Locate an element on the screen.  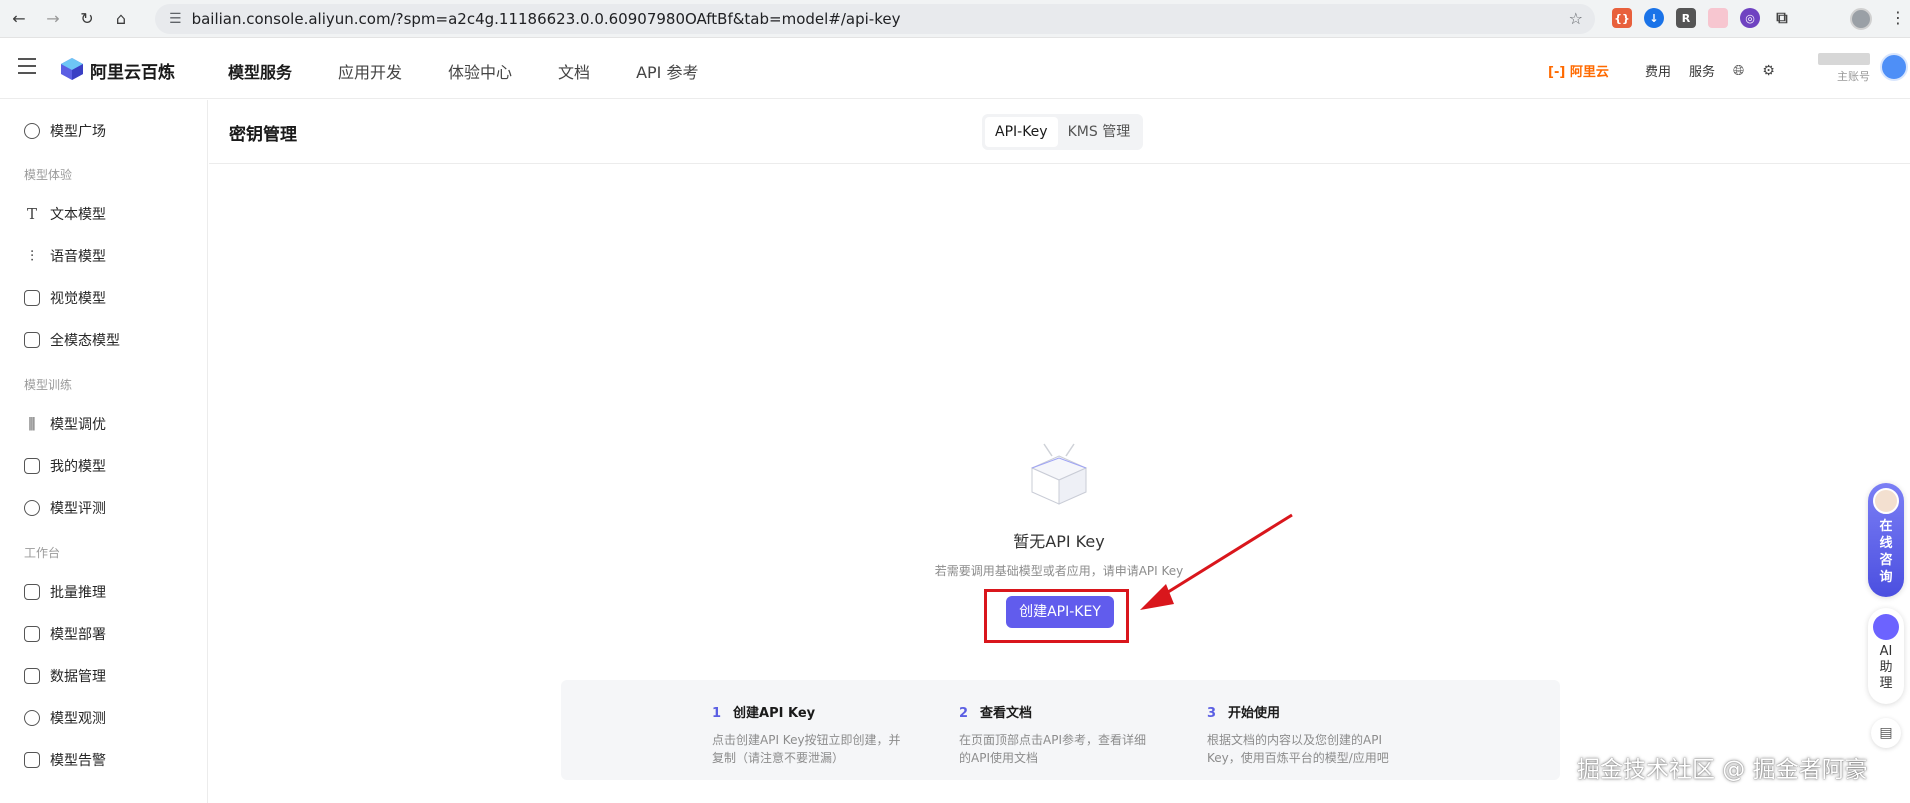
sidebar-item-data-manage: 数据管理 is located at coordinates (65, 676).